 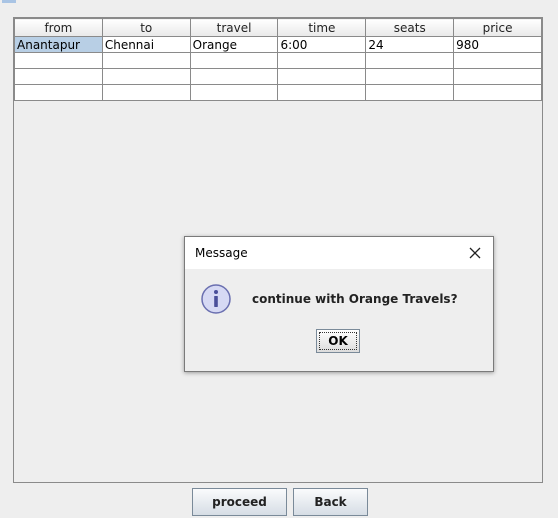 I want to click on column-header-price: price, so click(x=497, y=27).